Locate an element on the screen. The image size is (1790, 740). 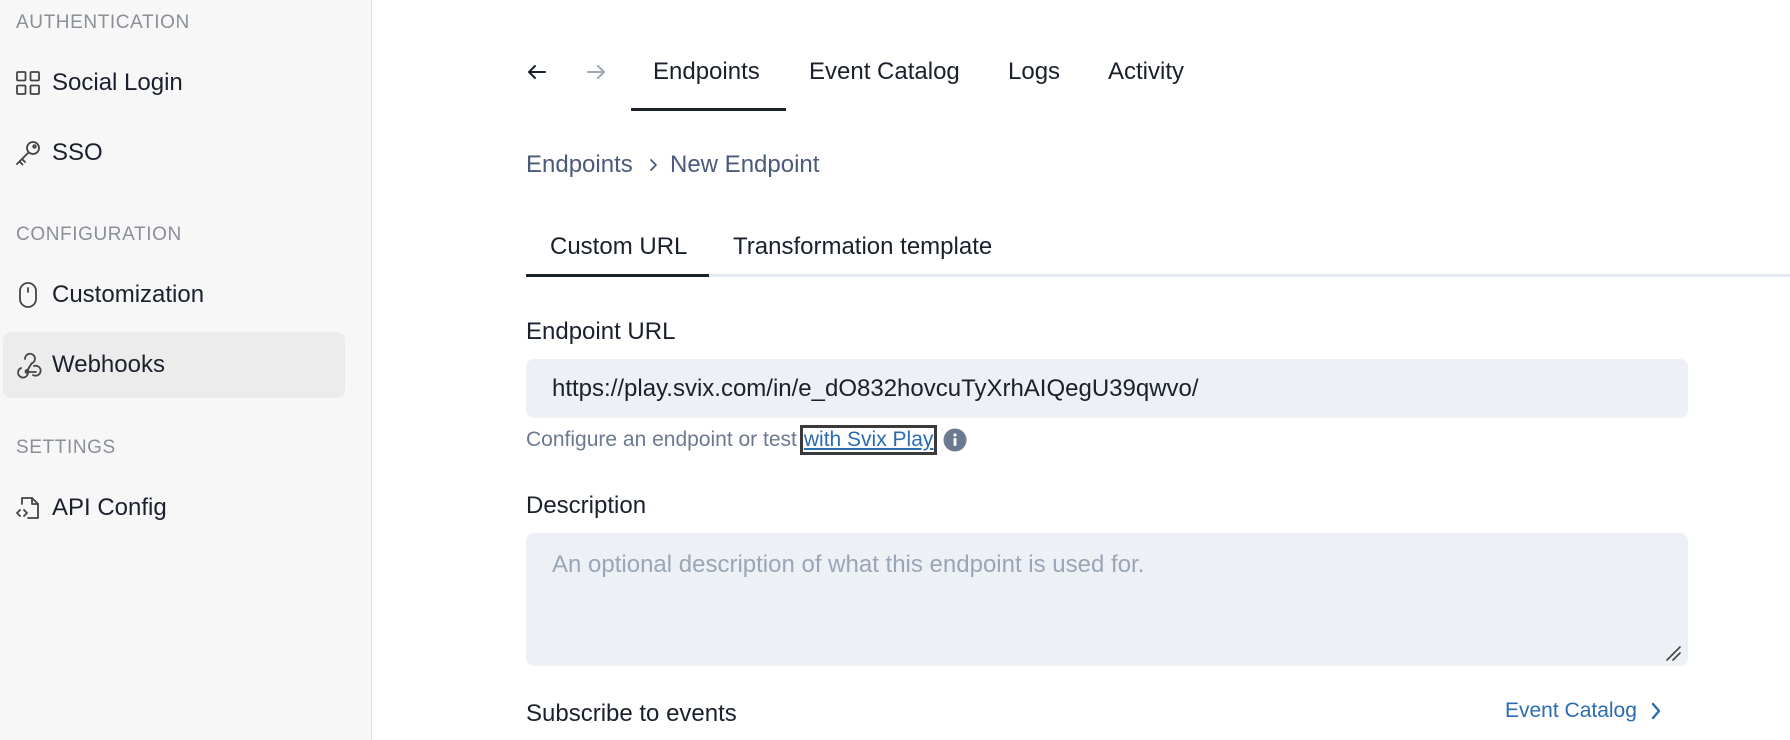
file-code-icon is located at coordinates (28, 508).